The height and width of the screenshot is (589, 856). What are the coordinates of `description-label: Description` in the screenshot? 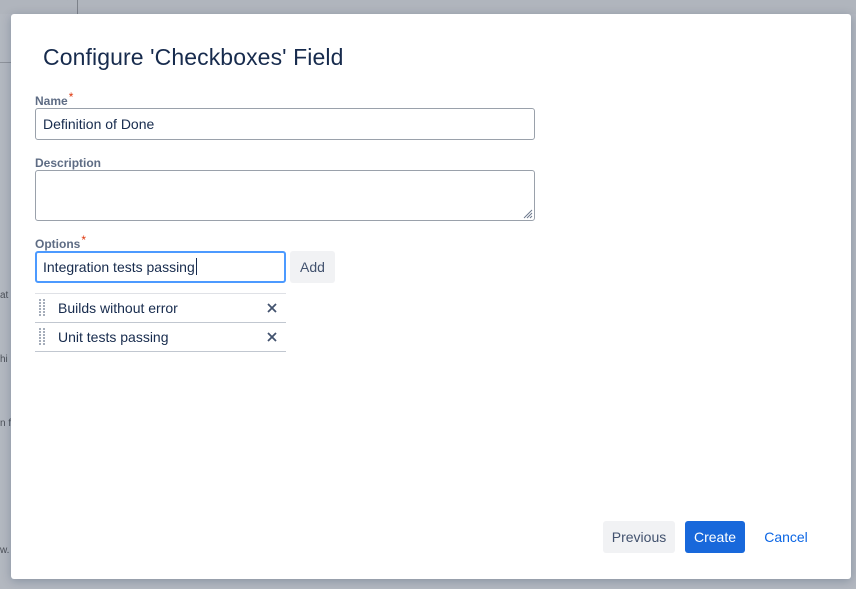 It's located at (68, 163).